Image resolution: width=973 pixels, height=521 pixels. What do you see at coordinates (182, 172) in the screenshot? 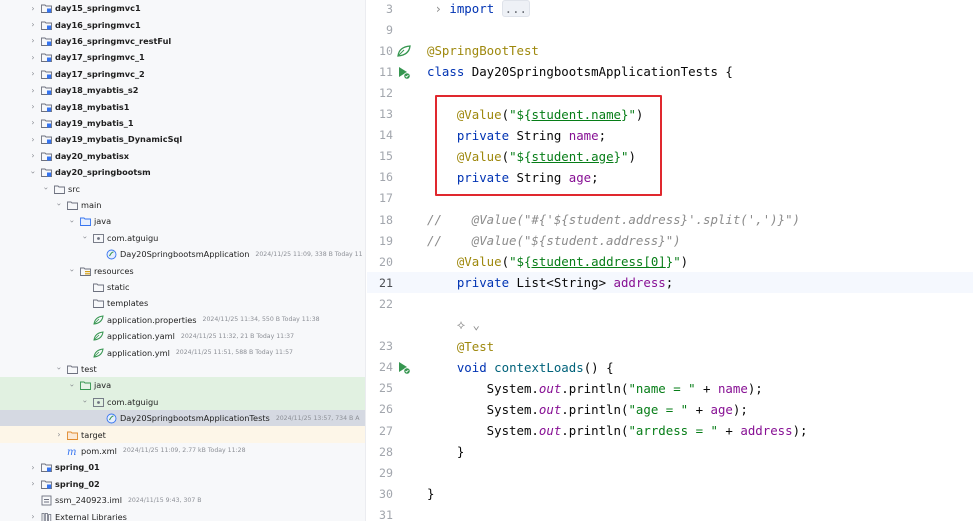
I see `tree-item: › day20_springbootsm` at bounding box center [182, 172].